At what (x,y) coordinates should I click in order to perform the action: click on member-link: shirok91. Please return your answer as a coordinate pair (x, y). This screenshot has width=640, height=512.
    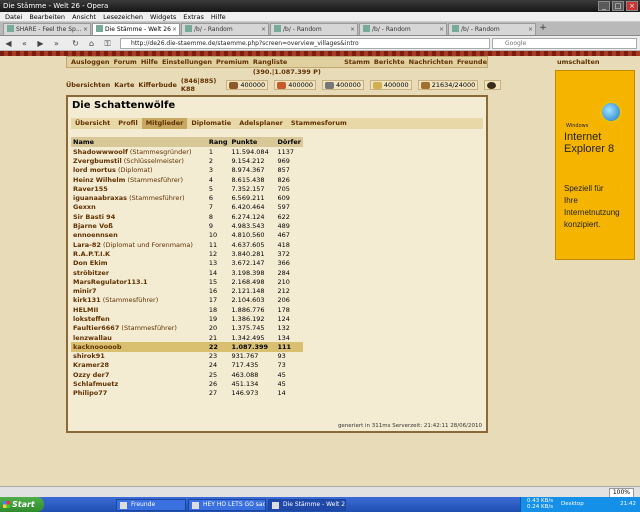
    Looking at the image, I should click on (89, 356).